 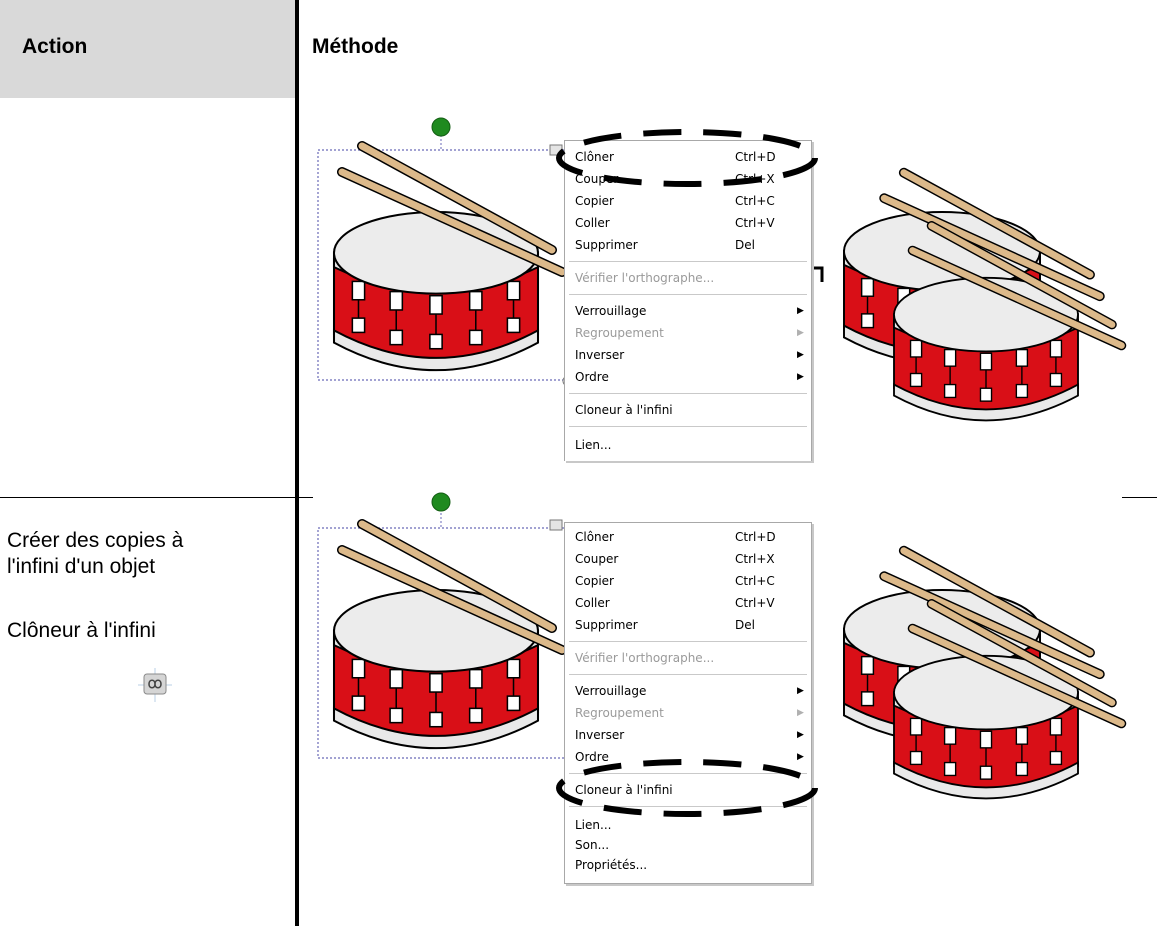 I want to click on tool-name: Clôneur à l'infini, so click(x=81, y=630).